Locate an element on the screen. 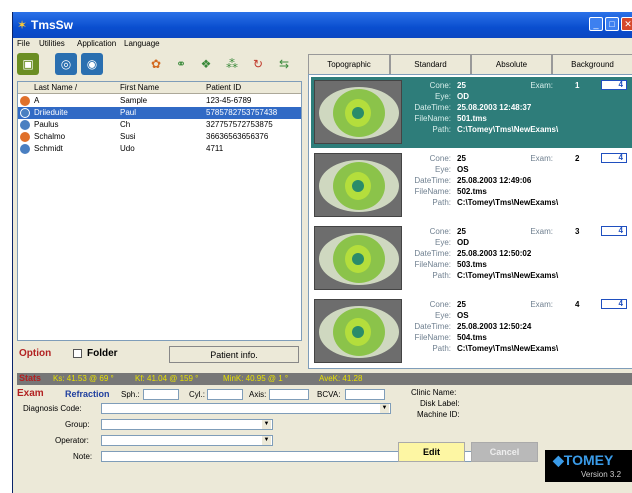  patient-last-name: A is located at coordinates (37, 100).